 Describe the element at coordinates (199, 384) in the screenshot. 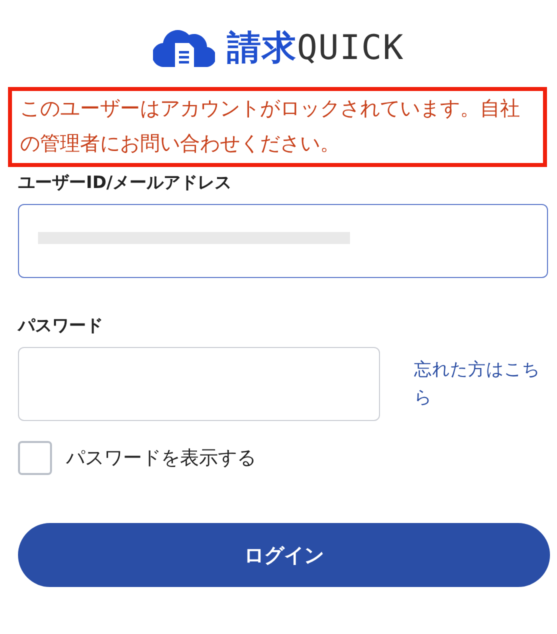

I see `password-field` at that location.